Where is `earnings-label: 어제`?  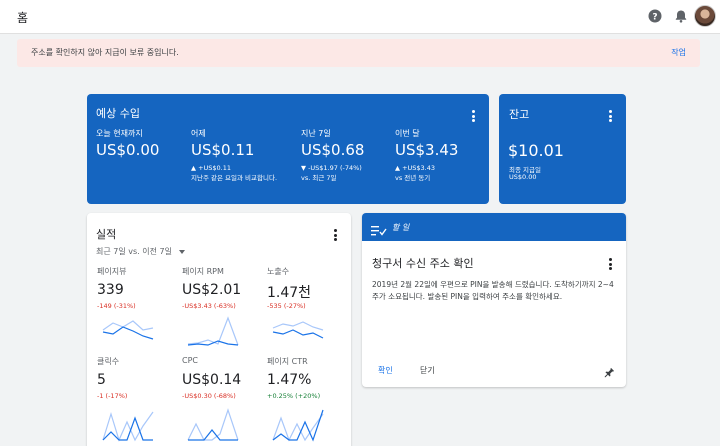 earnings-label: 어제 is located at coordinates (198, 133).